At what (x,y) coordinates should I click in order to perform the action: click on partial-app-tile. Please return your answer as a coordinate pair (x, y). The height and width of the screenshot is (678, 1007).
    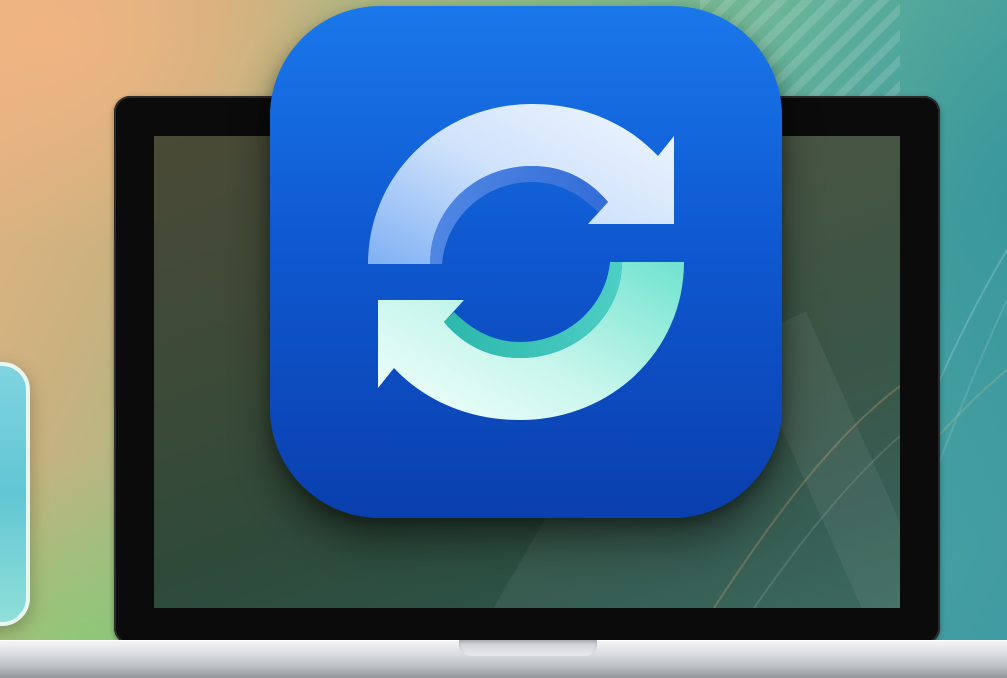
    Looking at the image, I should click on (15, 494).